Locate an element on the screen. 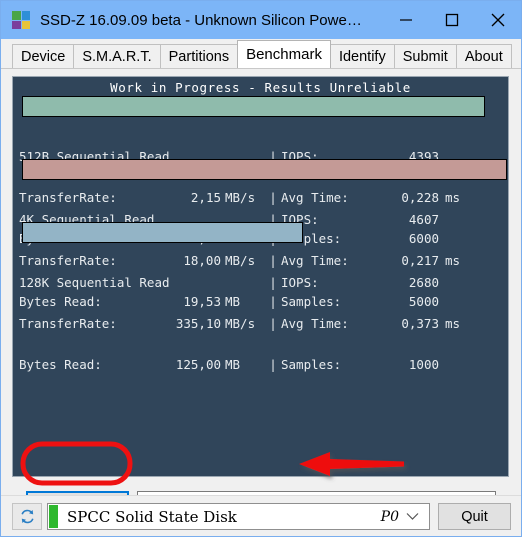 This screenshot has height=537, width=522. tab-identify: Identify is located at coordinates (362, 56).